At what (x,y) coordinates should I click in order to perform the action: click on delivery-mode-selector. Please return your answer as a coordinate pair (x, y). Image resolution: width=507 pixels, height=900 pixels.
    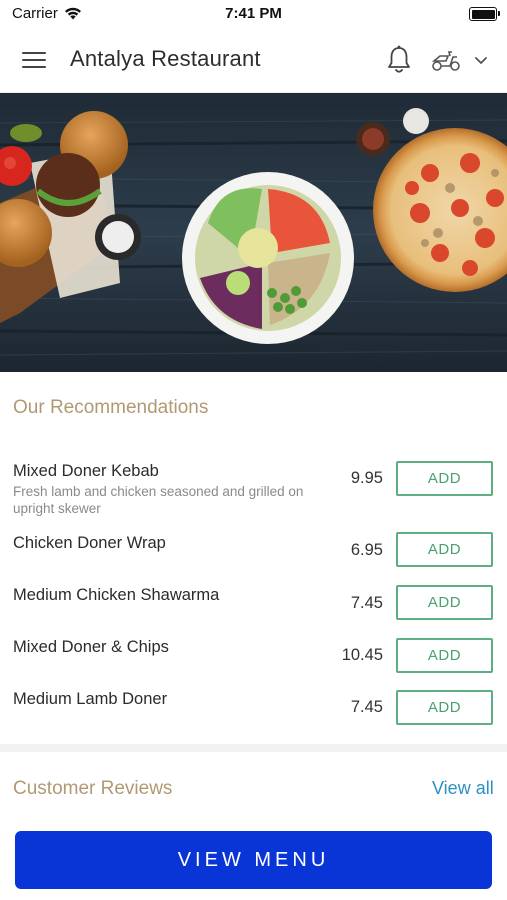
    Looking at the image, I should click on (463, 60).